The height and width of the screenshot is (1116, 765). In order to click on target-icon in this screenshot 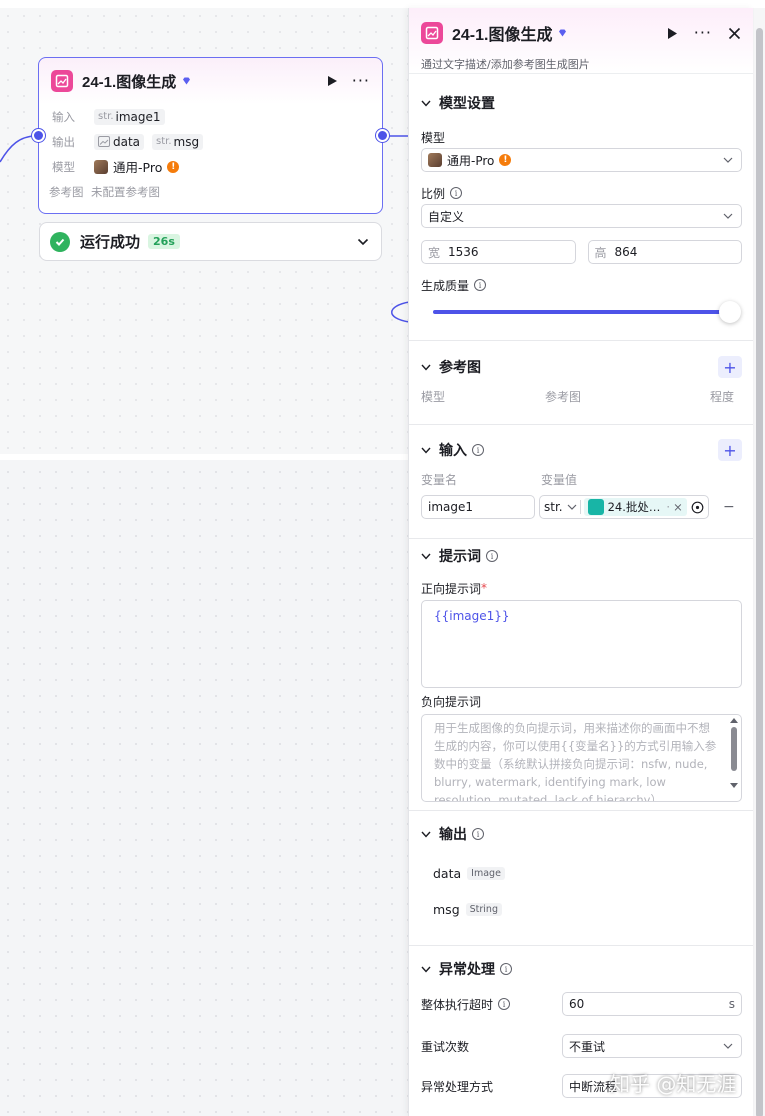, I will do `click(697, 507)`.